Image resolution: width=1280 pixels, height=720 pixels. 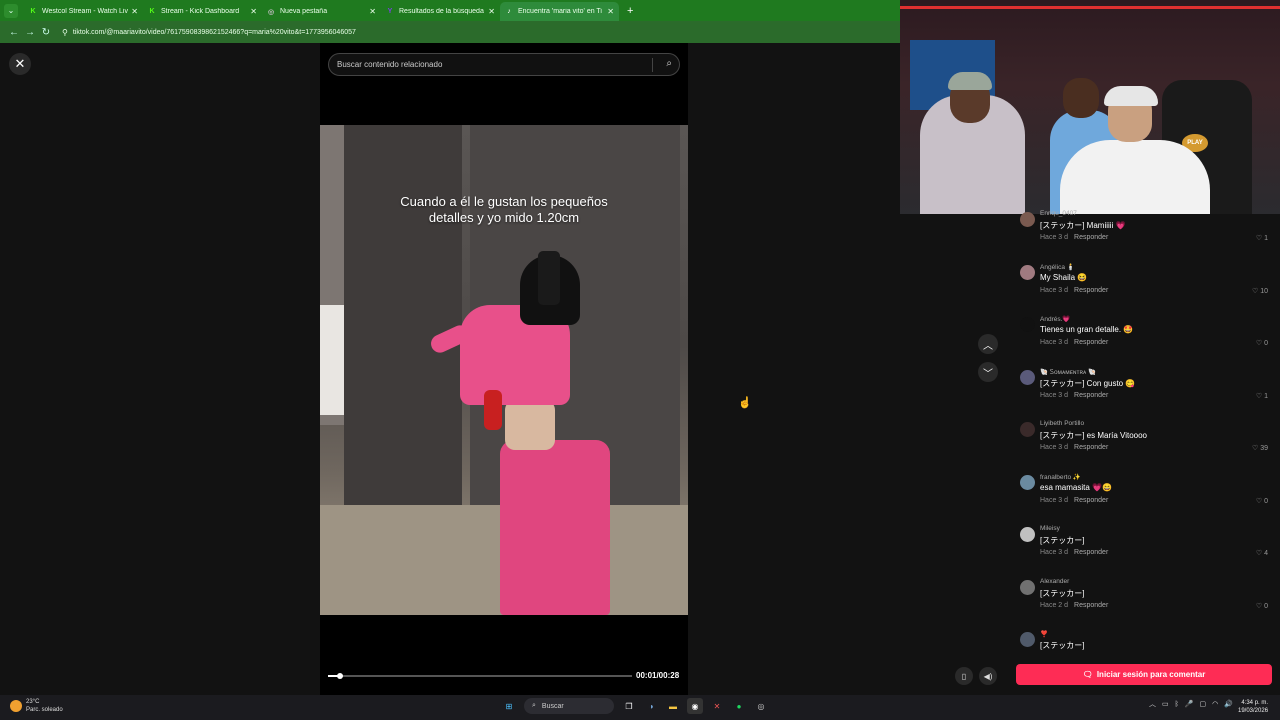 What do you see at coordinates (1264, 291) in the screenshot?
I see `comment-like-count: 10` at bounding box center [1264, 291].